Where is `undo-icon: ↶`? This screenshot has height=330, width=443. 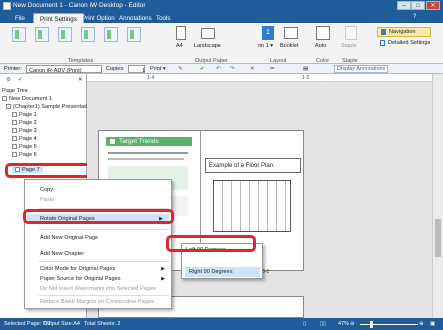 undo-icon: ↶ is located at coordinates (218, 69).